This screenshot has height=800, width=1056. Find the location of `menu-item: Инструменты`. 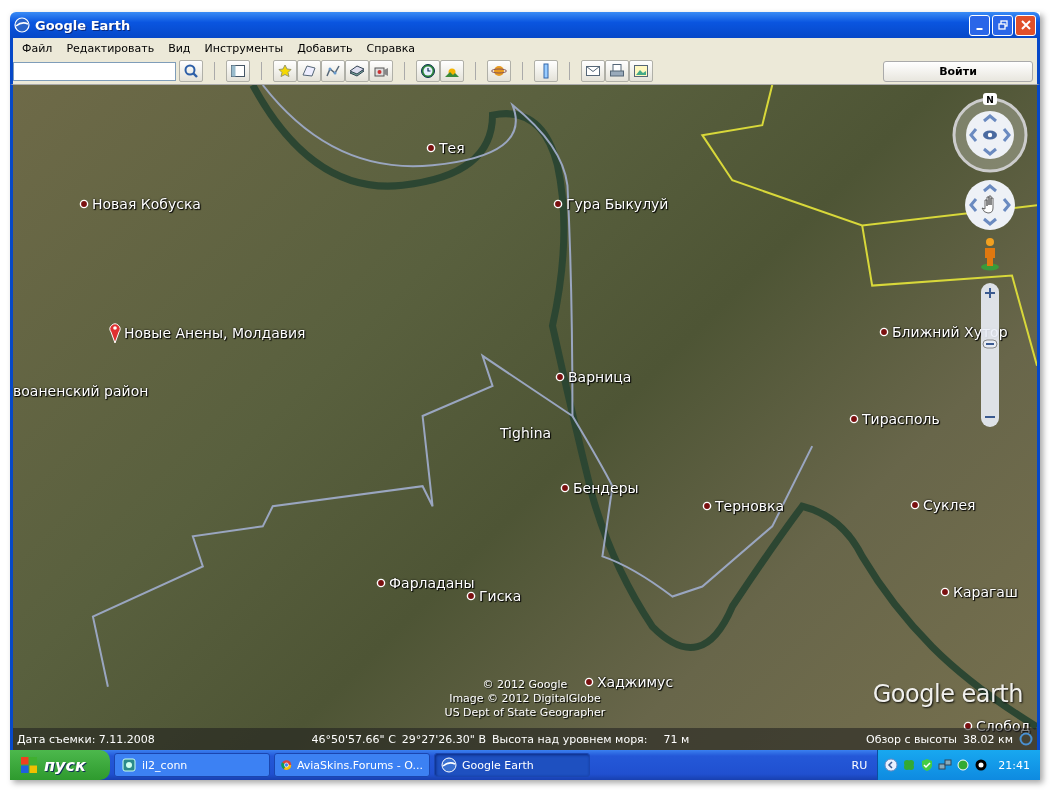

menu-item: Инструменты is located at coordinates (244, 48).